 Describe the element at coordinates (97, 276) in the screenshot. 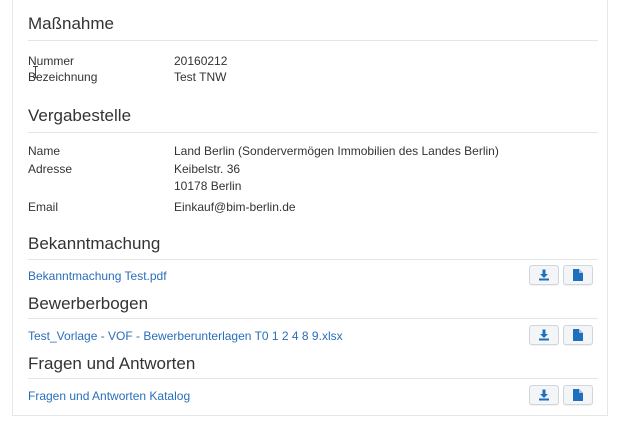

I see `bekanntmachung-file-link: Bekanntmachung Test.pdf` at that location.